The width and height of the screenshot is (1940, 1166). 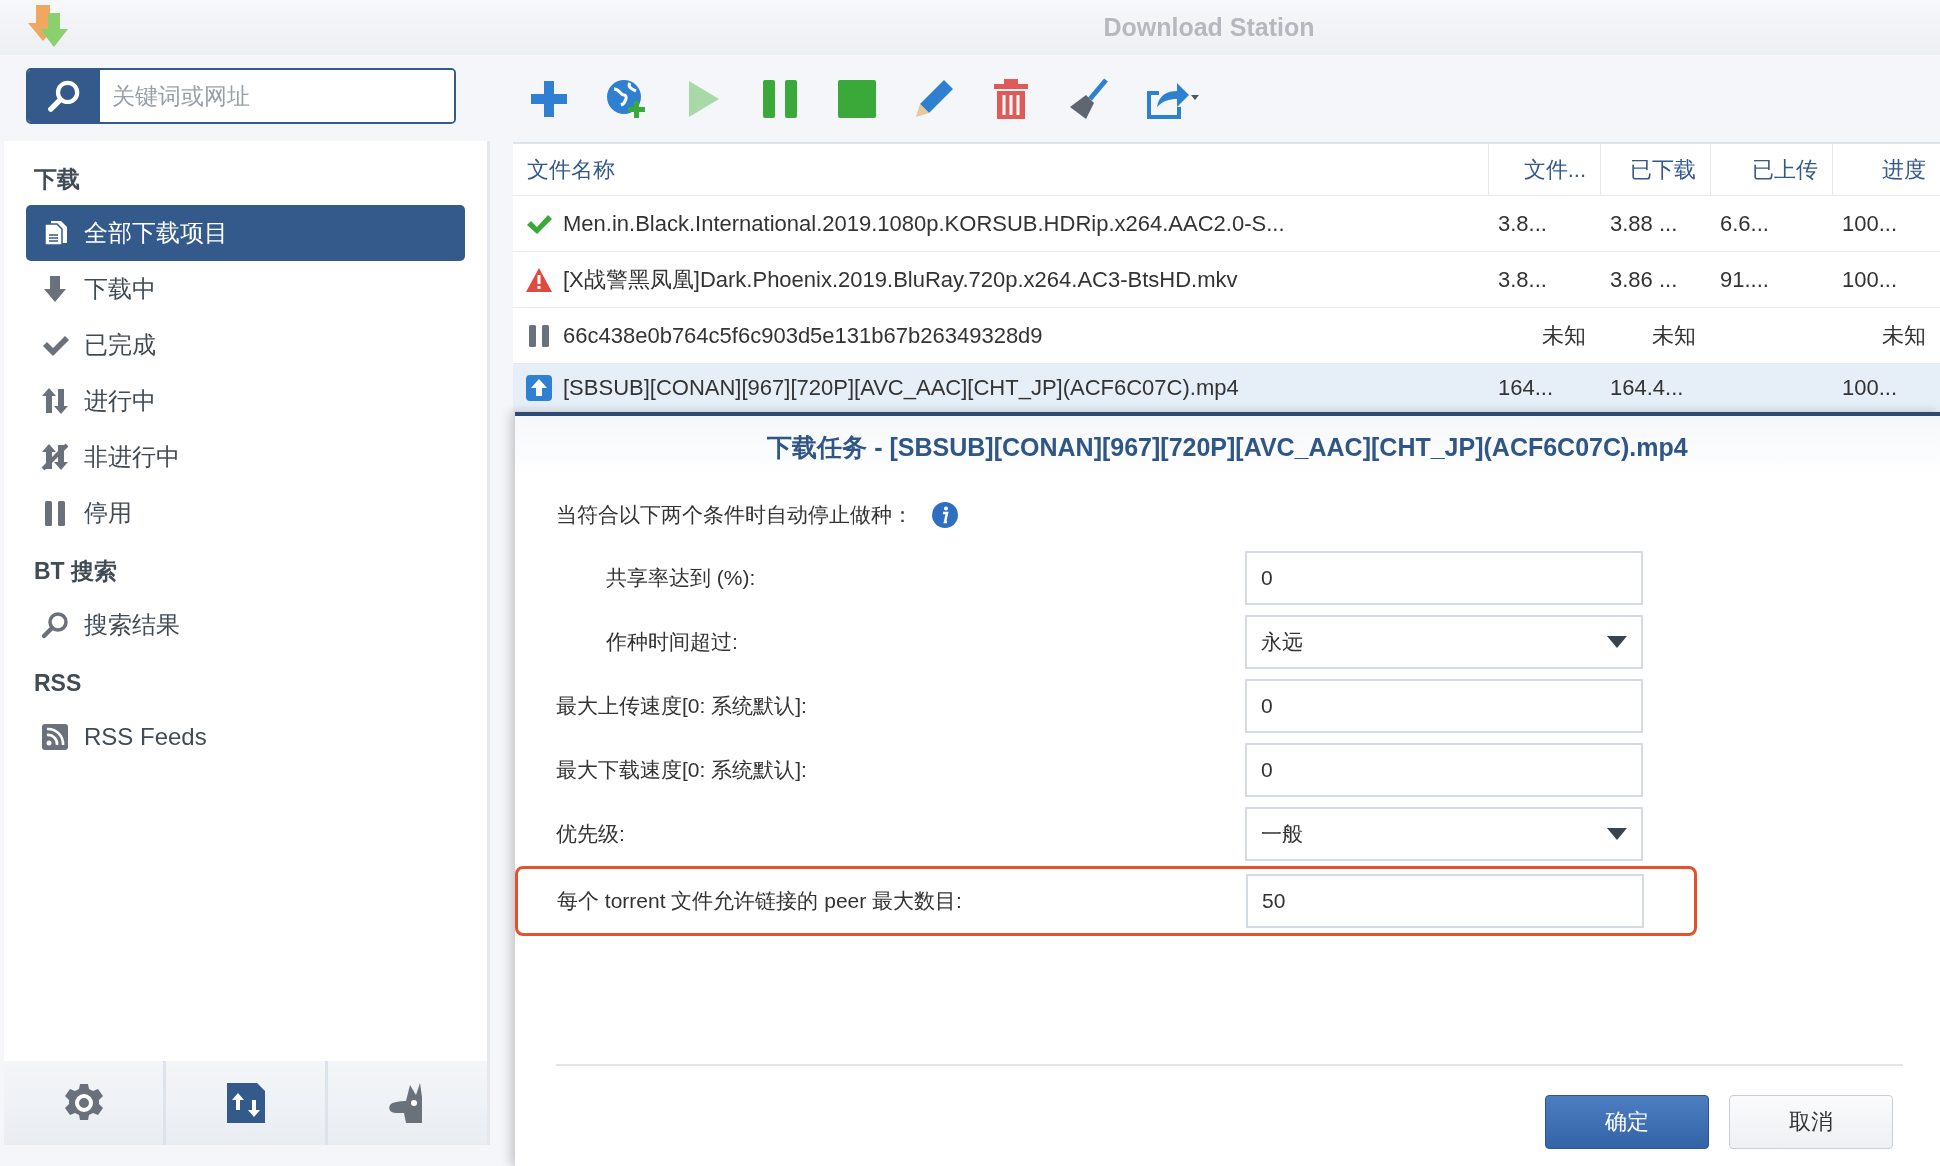 What do you see at coordinates (245, 457) in the screenshot?
I see `sidebar-item: 非进行中` at bounding box center [245, 457].